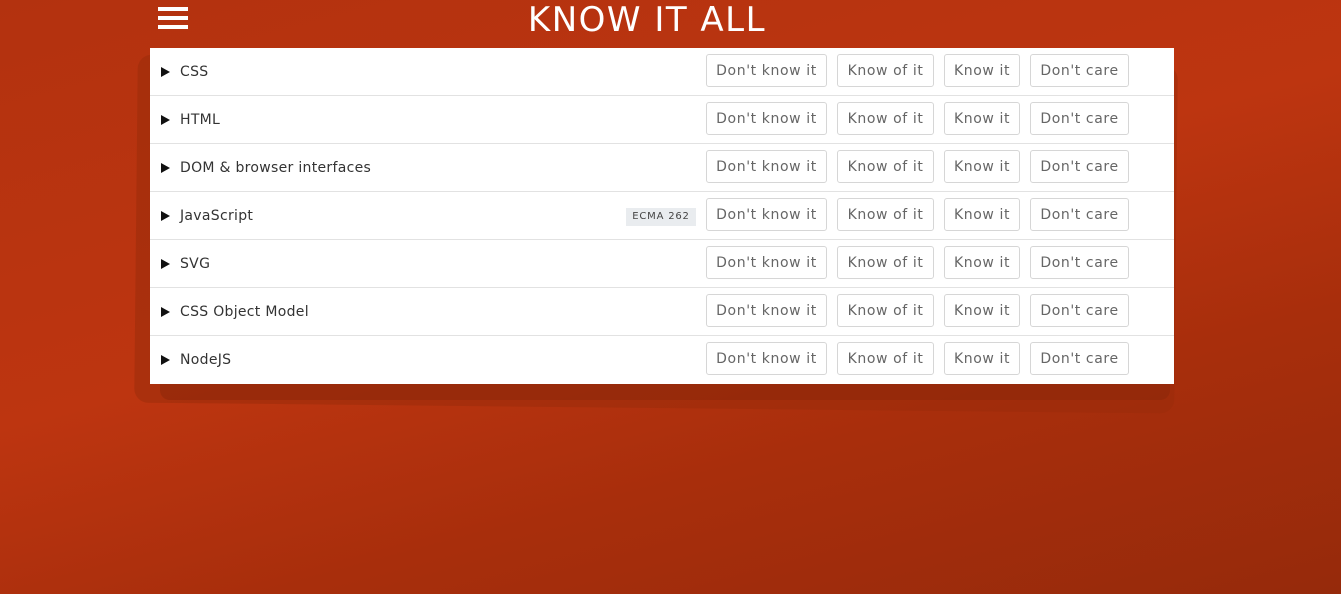  I want to click on topic-label: JavaScript, so click(216, 216).